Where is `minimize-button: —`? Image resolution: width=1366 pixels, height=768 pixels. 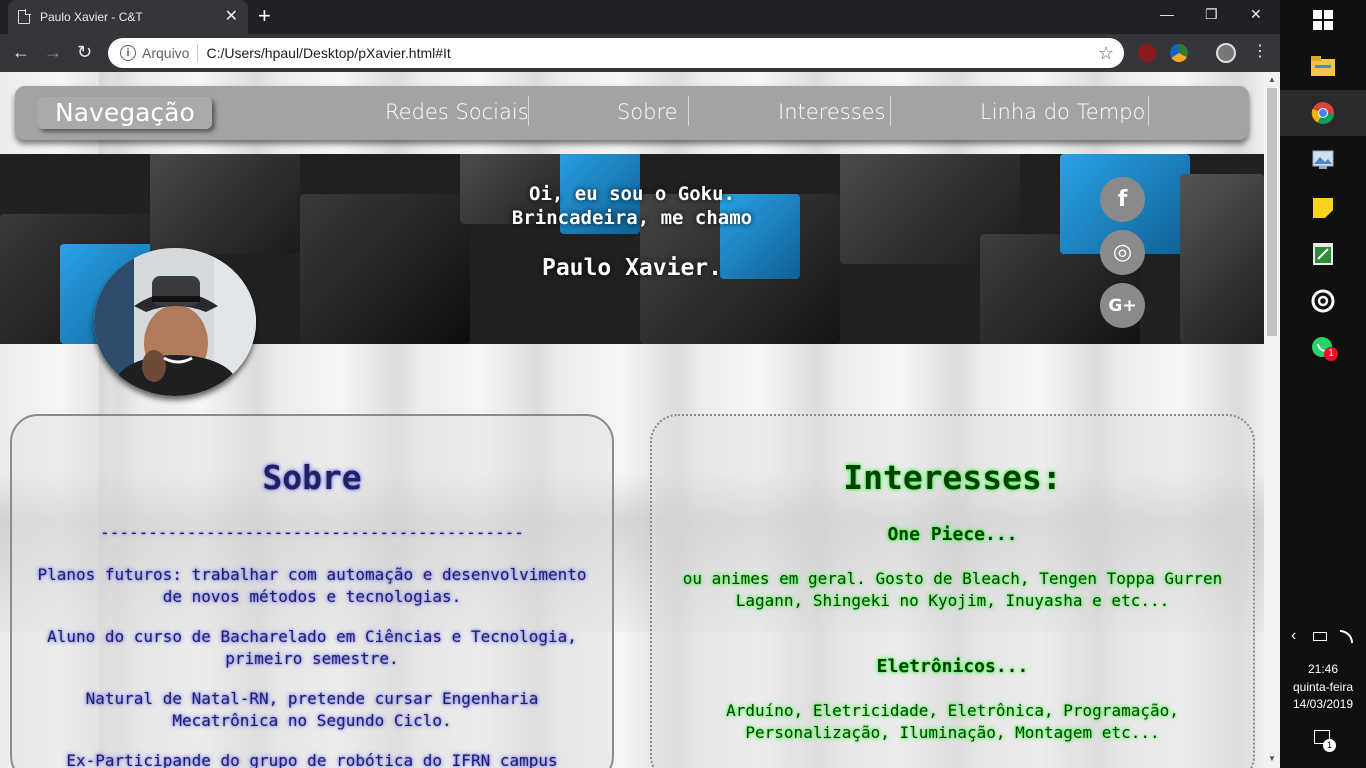 minimize-button: — is located at coordinates (1167, 14).